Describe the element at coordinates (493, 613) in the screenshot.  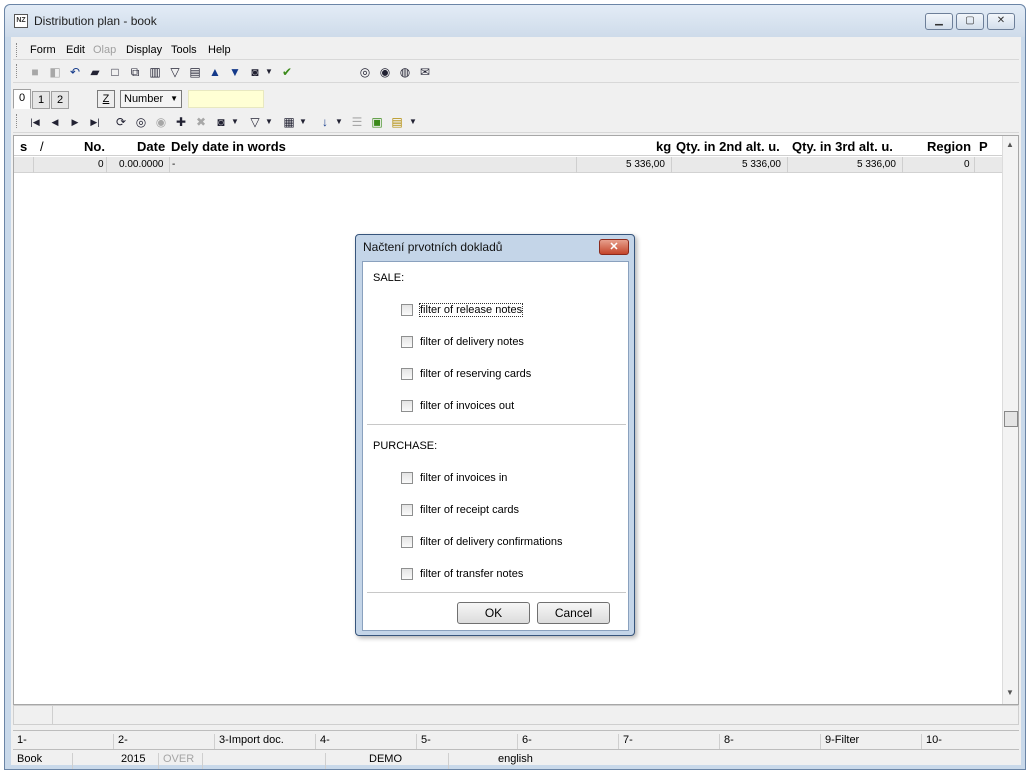
I see `ok-button: OK` at that location.